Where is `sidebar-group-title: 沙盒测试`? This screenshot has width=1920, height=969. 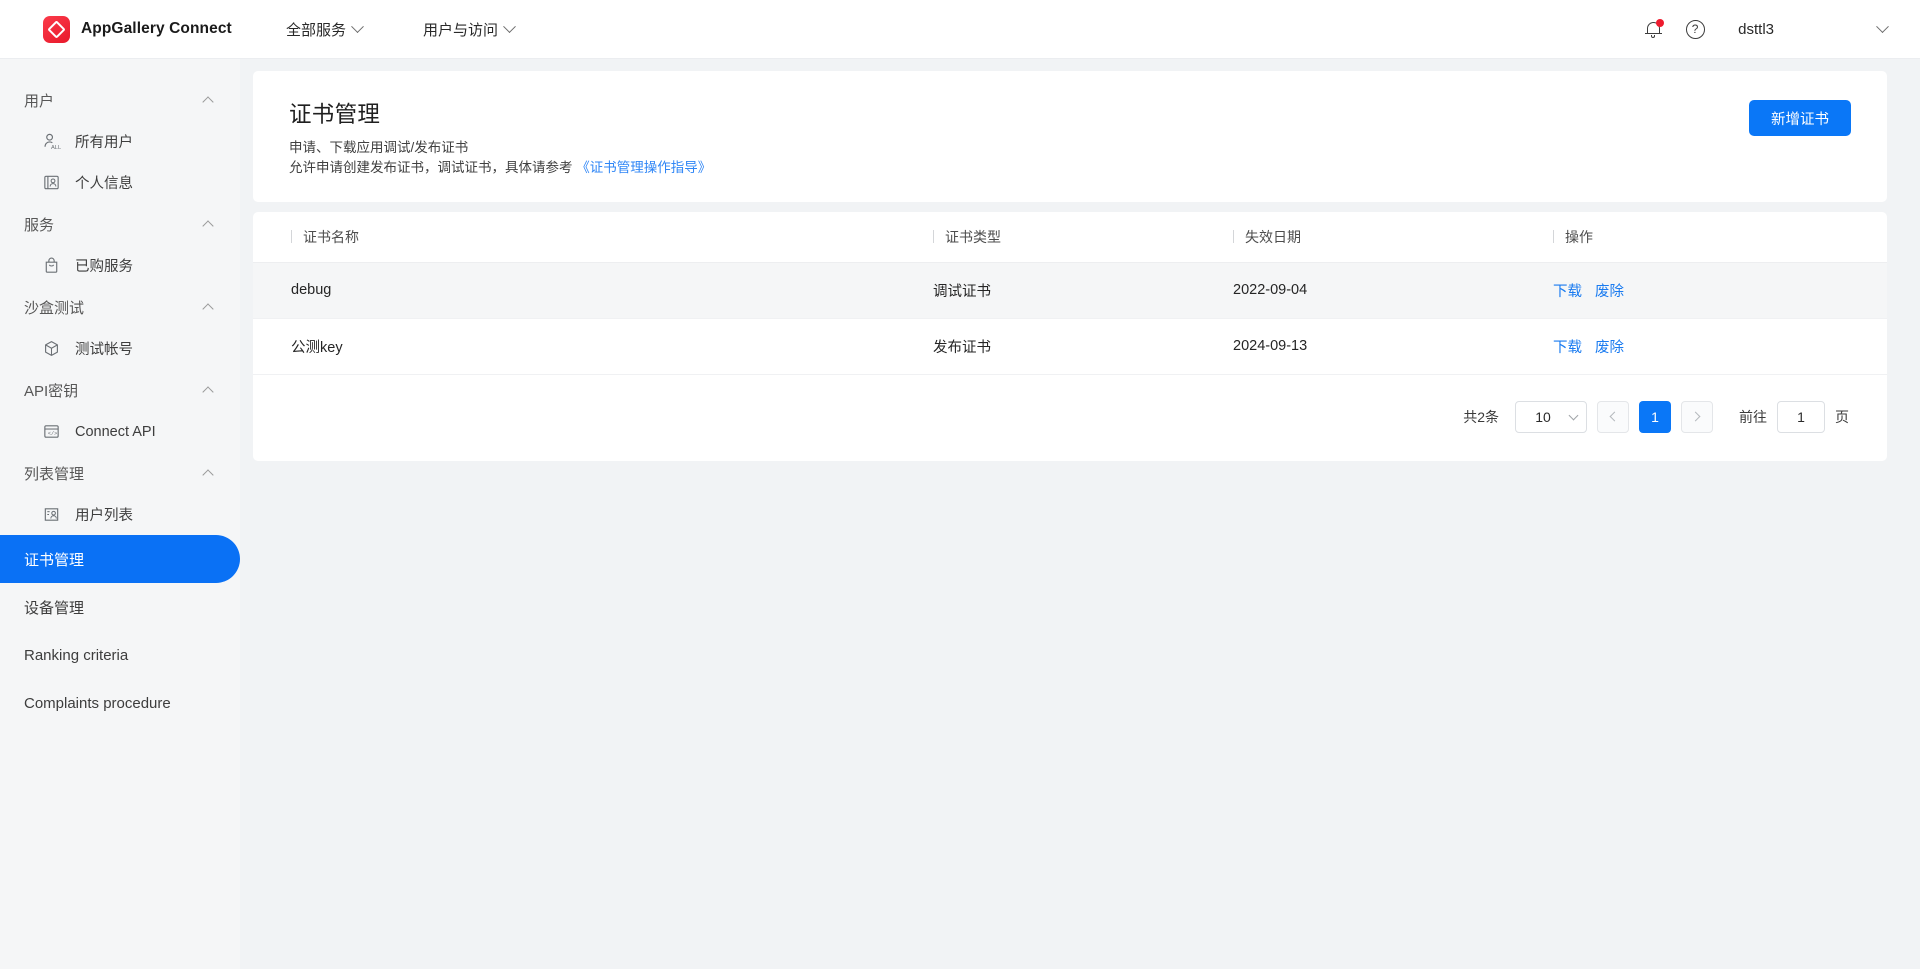 sidebar-group-title: 沙盒测试 is located at coordinates (54, 308).